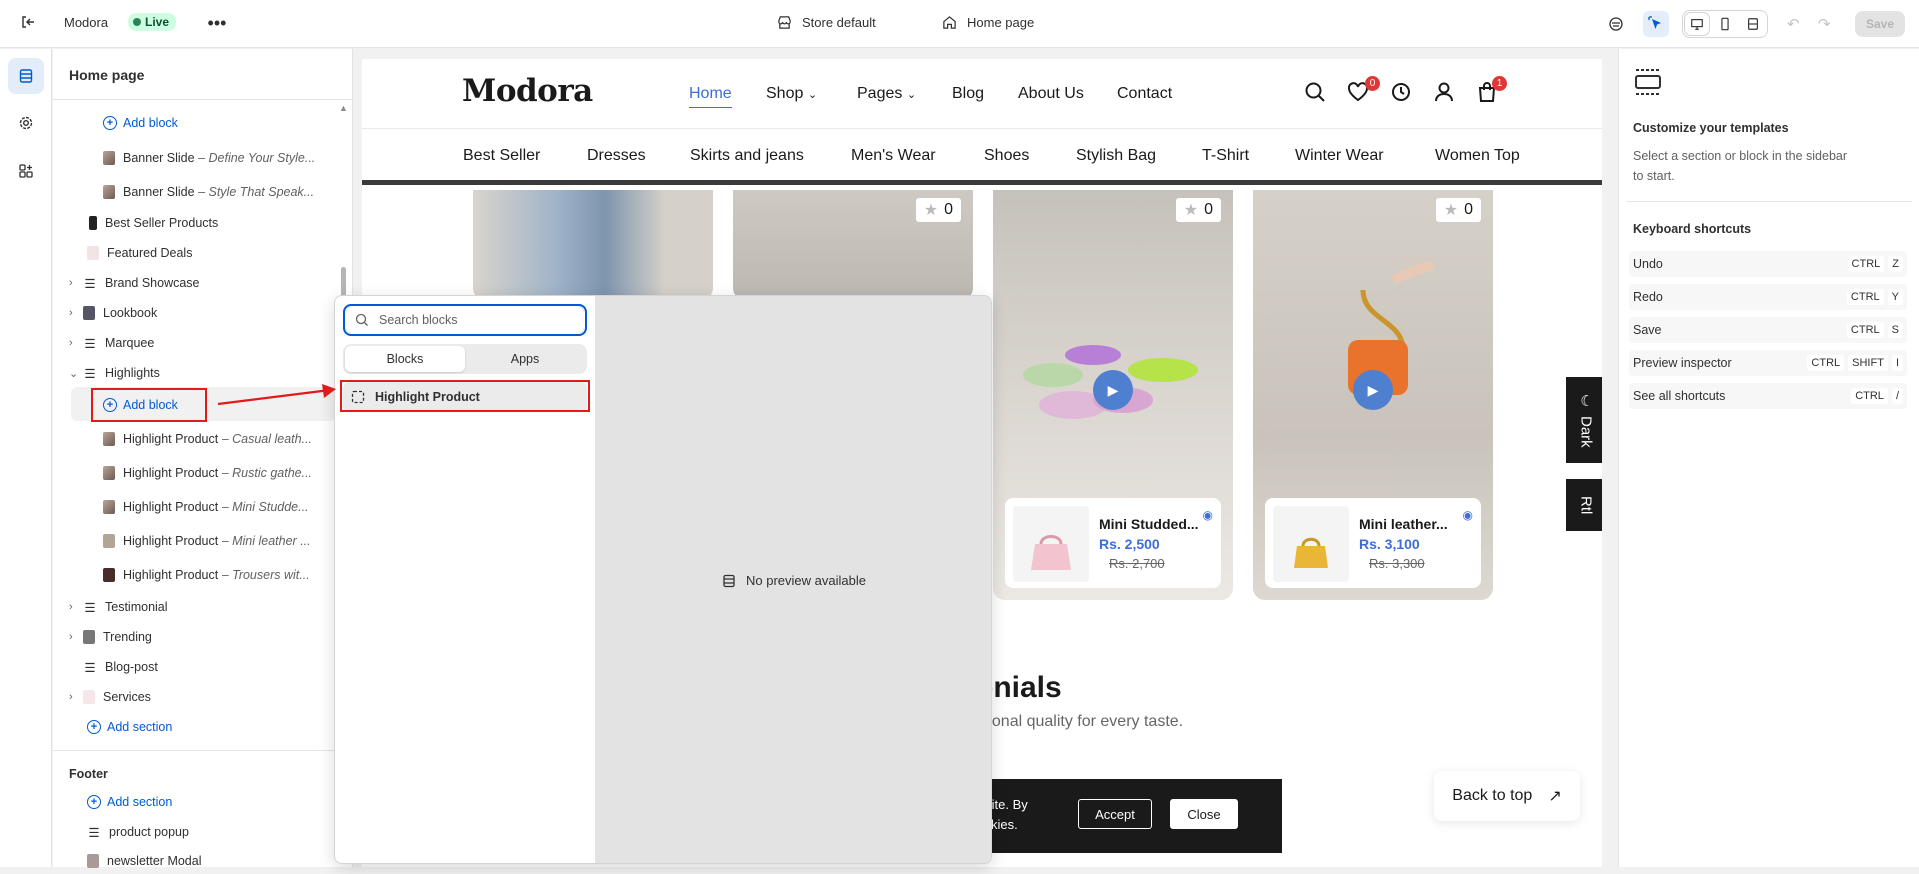 Image resolution: width=1919 pixels, height=874 pixels. Describe the element at coordinates (120, 667) in the screenshot. I see `tree-item-blog-post: ☰ Blog-post` at that location.